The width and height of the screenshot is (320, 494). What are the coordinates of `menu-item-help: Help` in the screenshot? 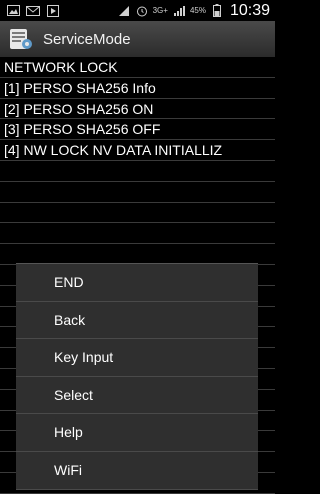 It's located at (137, 433).